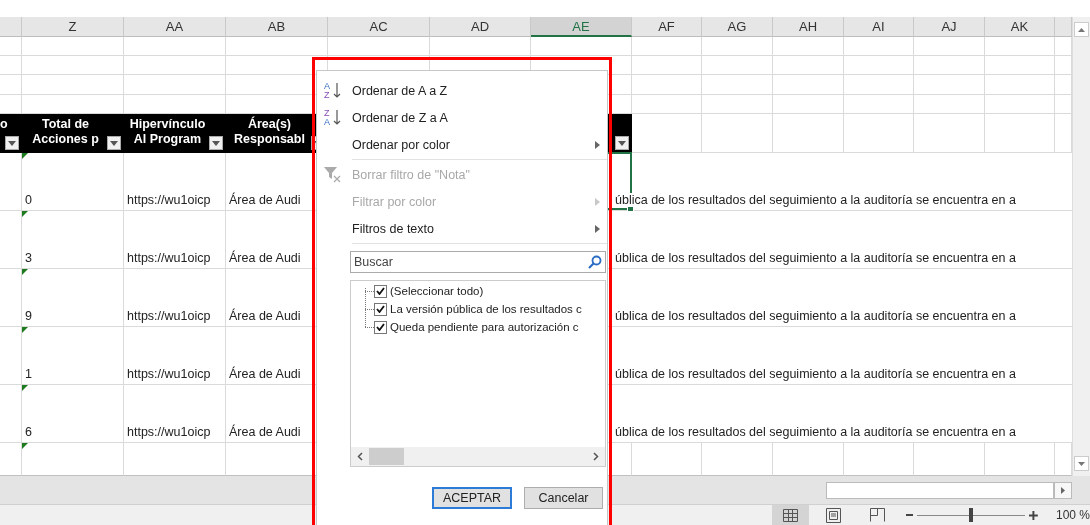 Image resolution: width=1090 pixels, height=525 pixels. What do you see at coordinates (667, 27) in the screenshot?
I see `column-header: AF` at bounding box center [667, 27].